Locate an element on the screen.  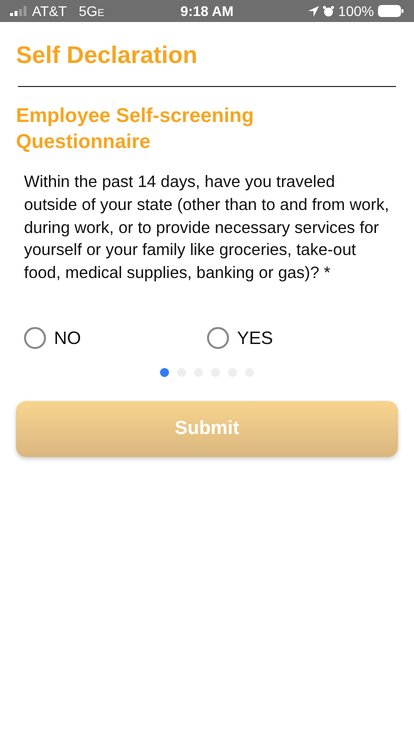
alarm-clock-icon is located at coordinates (328, 11).